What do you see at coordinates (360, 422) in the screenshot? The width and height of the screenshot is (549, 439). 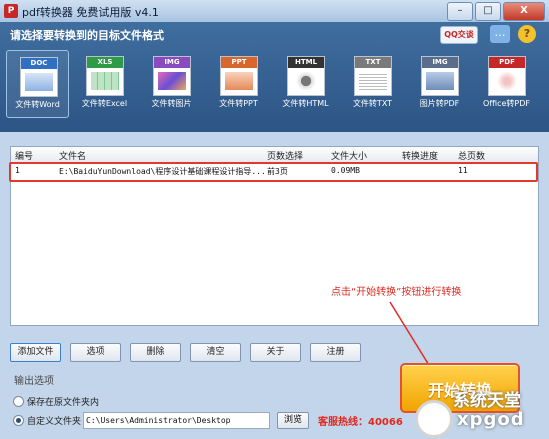 I see `support-hotline: 客服热线：40066` at bounding box center [360, 422].